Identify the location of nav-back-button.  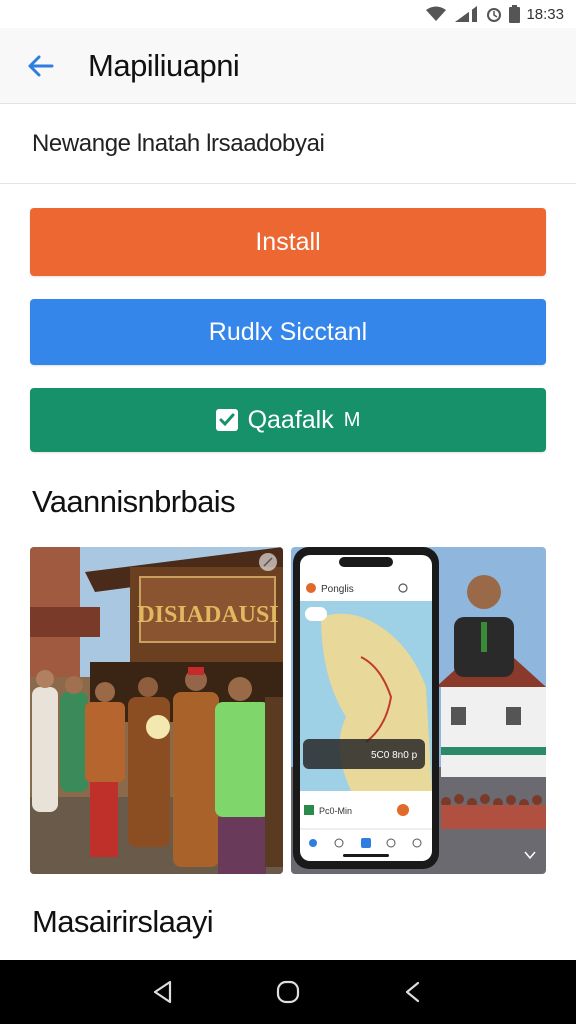
(163, 992).